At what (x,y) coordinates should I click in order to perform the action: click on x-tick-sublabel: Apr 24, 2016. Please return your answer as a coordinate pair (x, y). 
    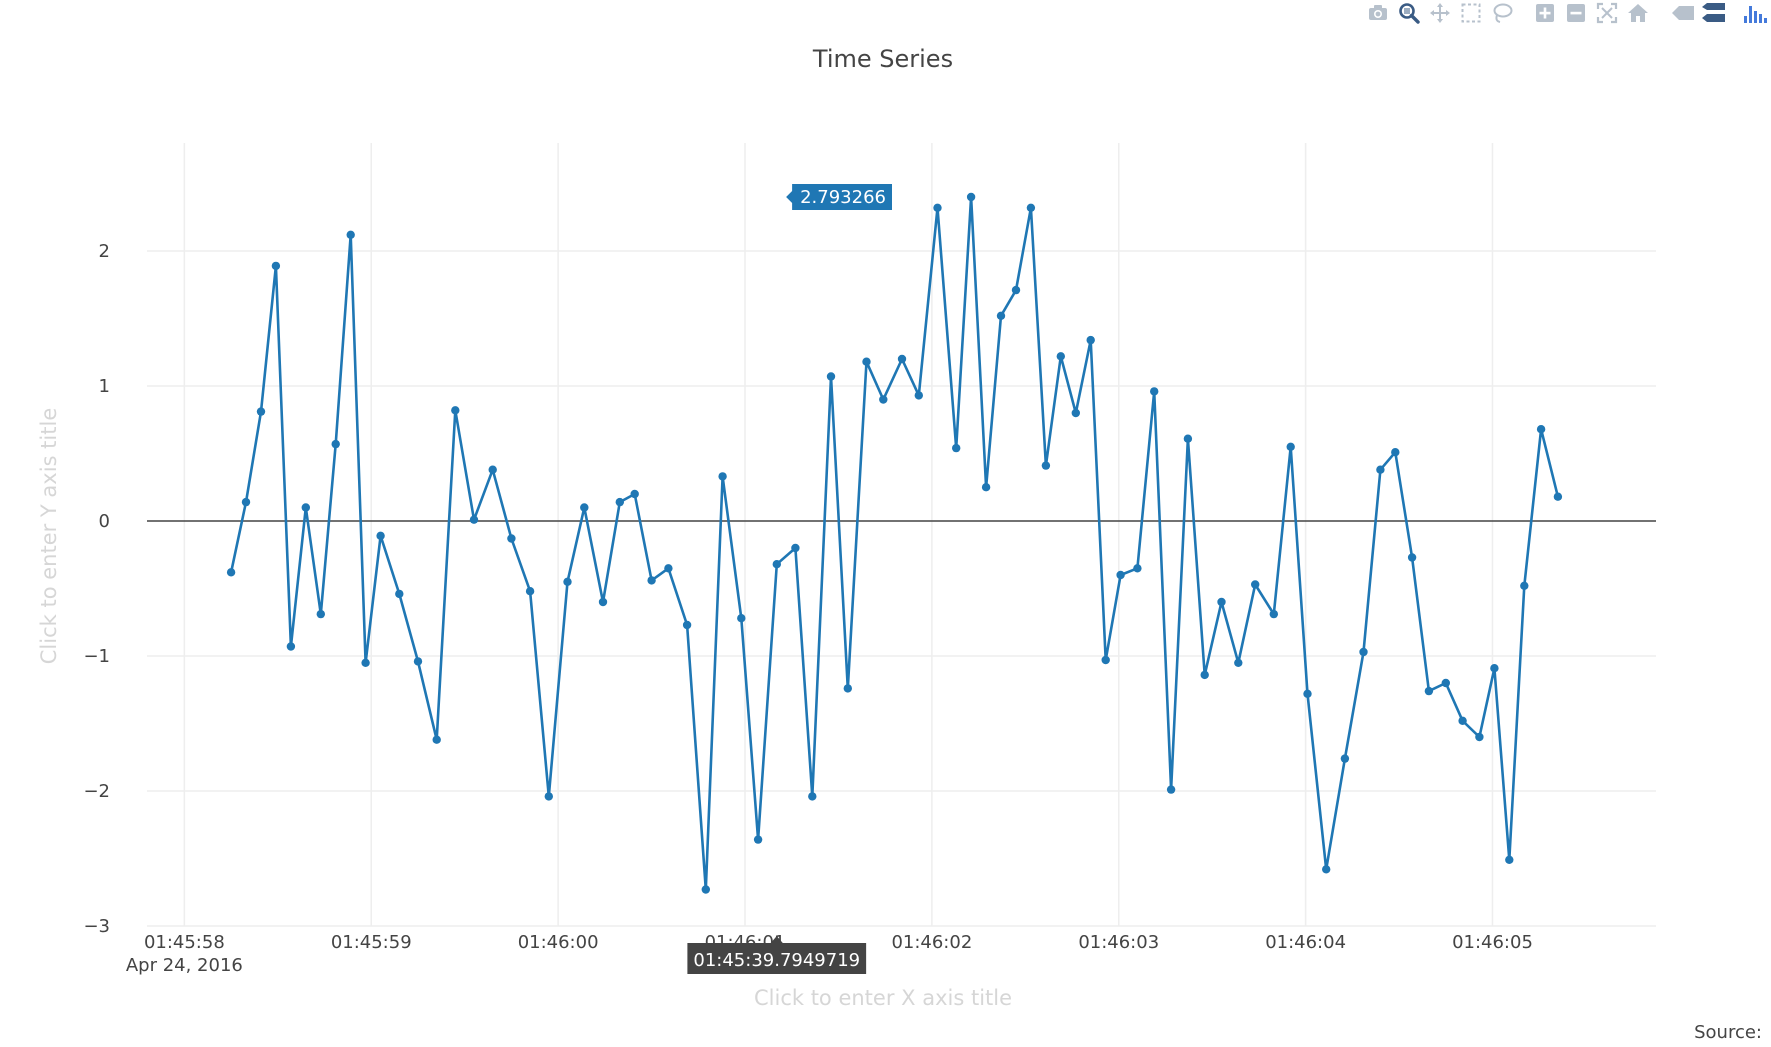
    Looking at the image, I should click on (184, 965).